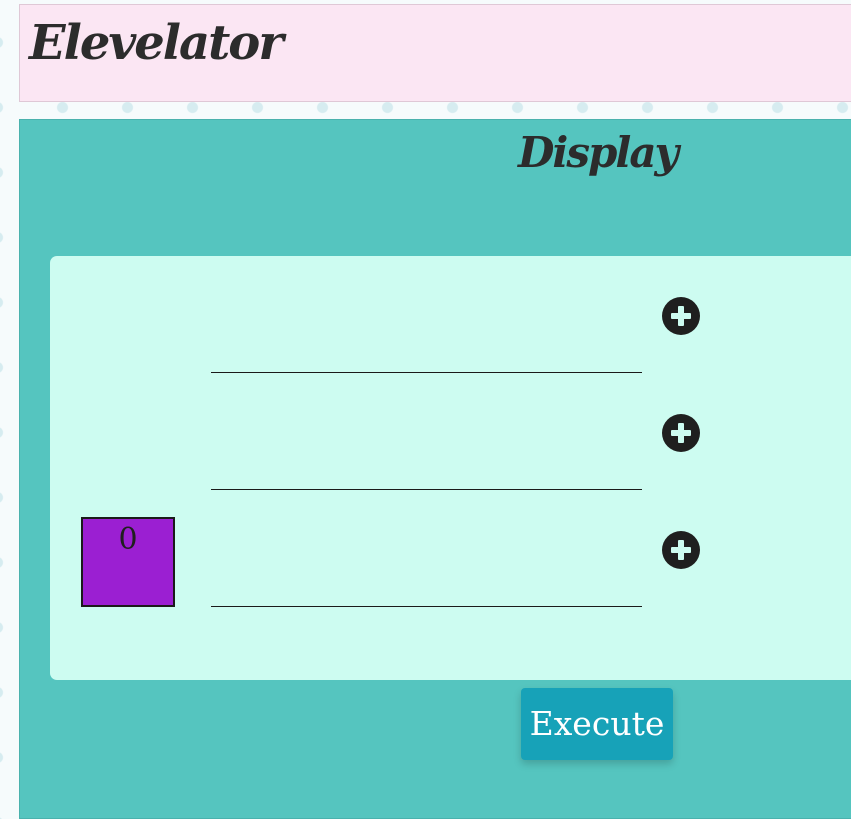 The image size is (851, 819). I want to click on display-title: Display, so click(598, 152).